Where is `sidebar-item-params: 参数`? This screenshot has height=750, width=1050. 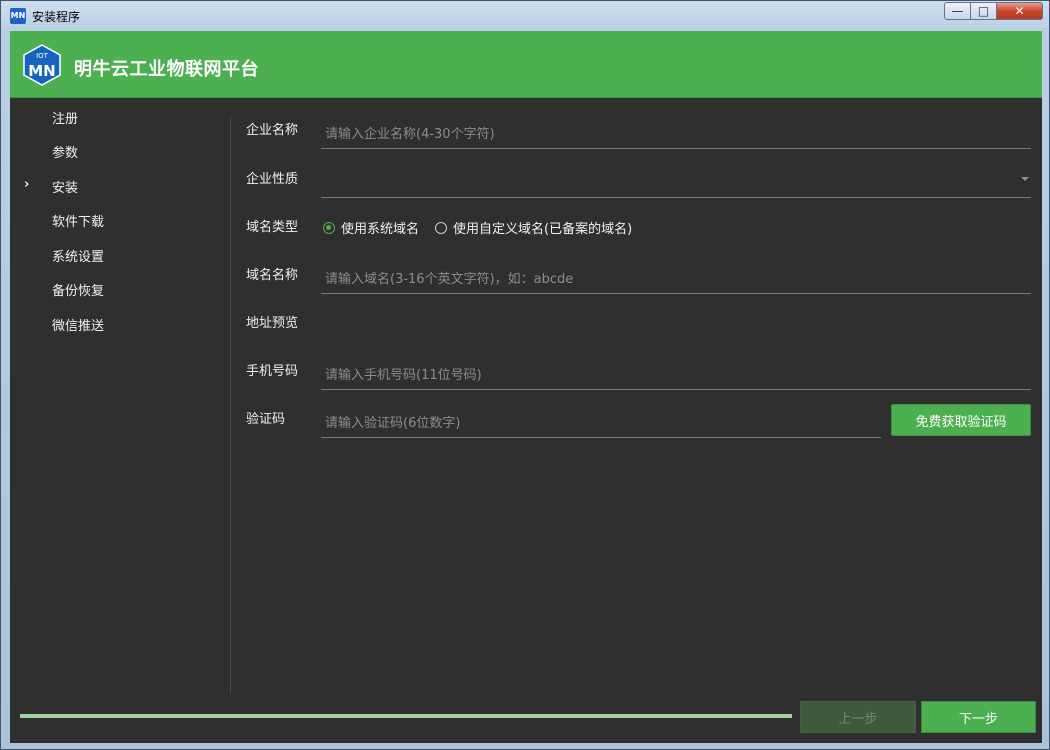
sidebar-item-params: 参数 is located at coordinates (65, 151).